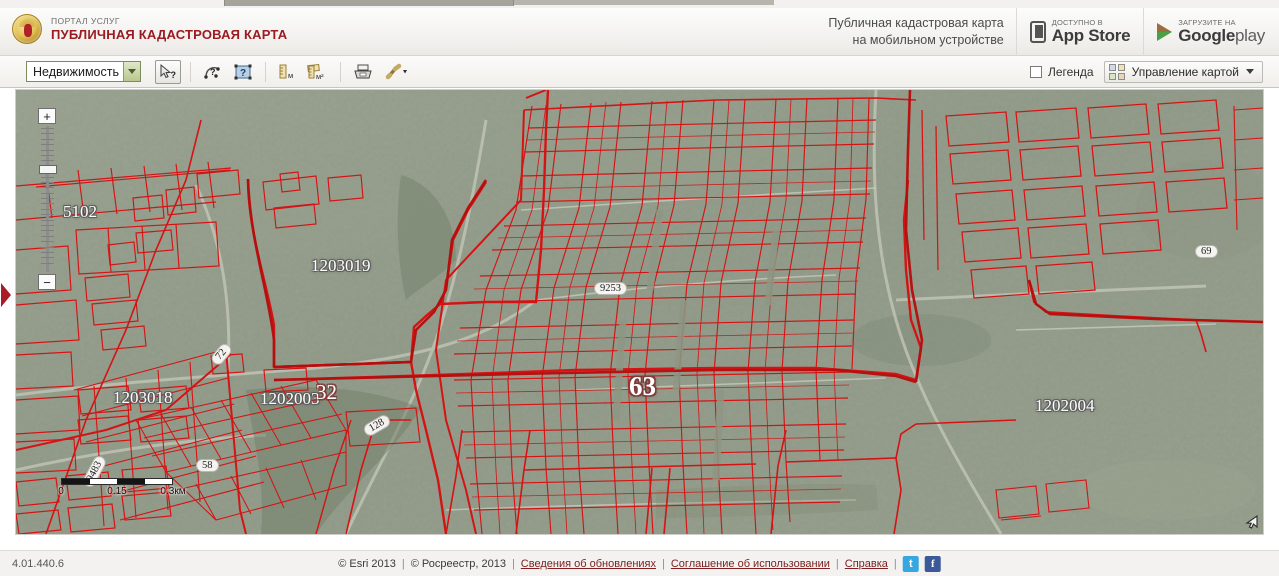 The width and height of the screenshot is (1279, 576). What do you see at coordinates (1037, 32) in the screenshot?
I see `iphone-icon` at bounding box center [1037, 32].